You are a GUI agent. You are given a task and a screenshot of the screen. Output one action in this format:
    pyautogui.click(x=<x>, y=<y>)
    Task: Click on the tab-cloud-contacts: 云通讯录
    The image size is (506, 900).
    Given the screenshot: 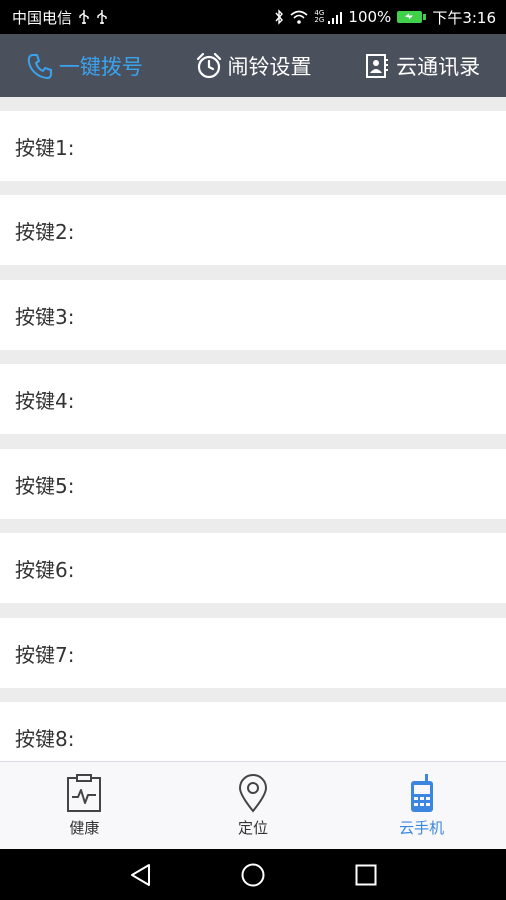 What is the action you would take?
    pyautogui.click(x=421, y=65)
    